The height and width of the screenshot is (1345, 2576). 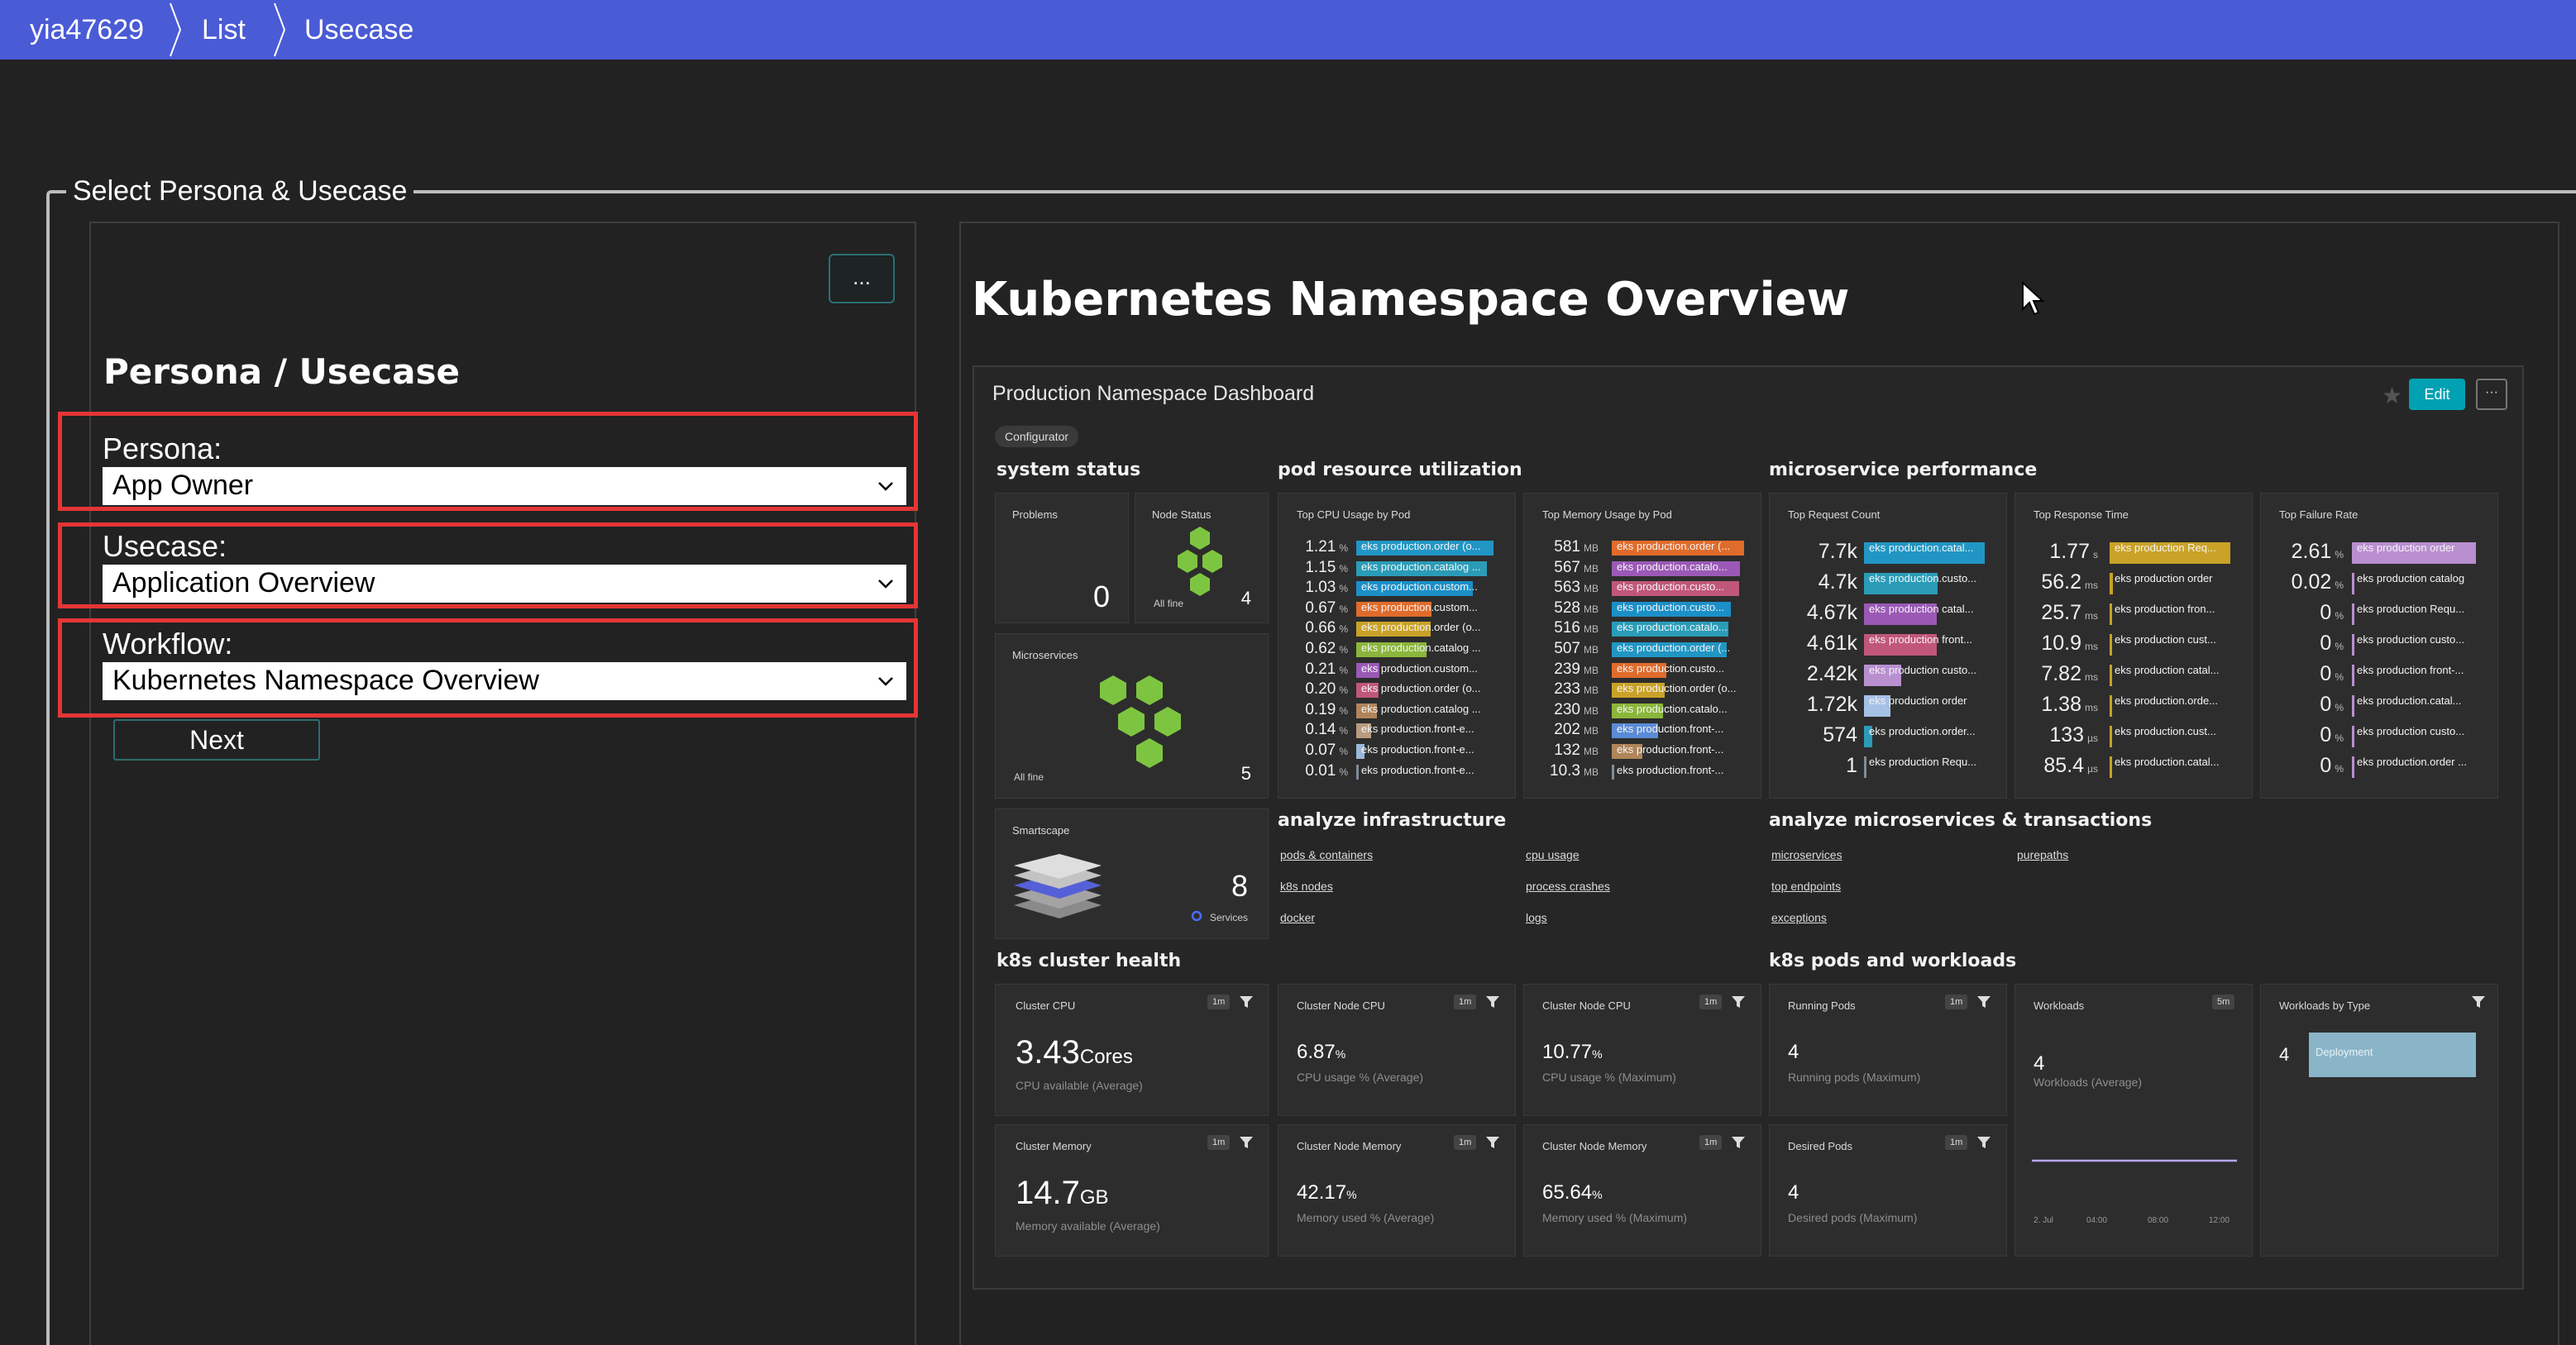 What do you see at coordinates (1799, 917) in the screenshot?
I see `link-exceptions: exceptions` at bounding box center [1799, 917].